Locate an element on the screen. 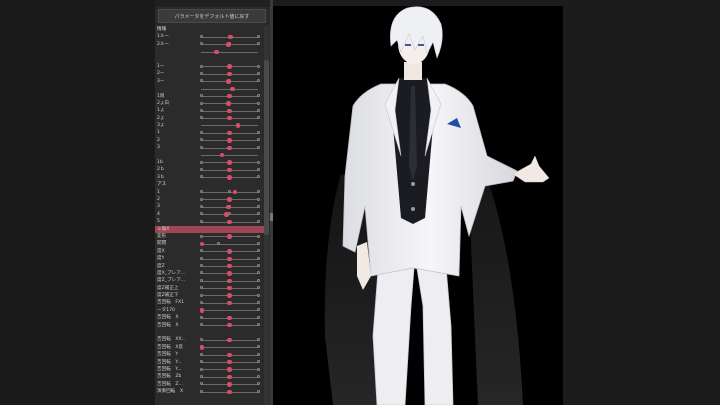 The height and width of the screenshot is (405, 720). param-row: 吉回転 FX1 is located at coordinates (210, 302).